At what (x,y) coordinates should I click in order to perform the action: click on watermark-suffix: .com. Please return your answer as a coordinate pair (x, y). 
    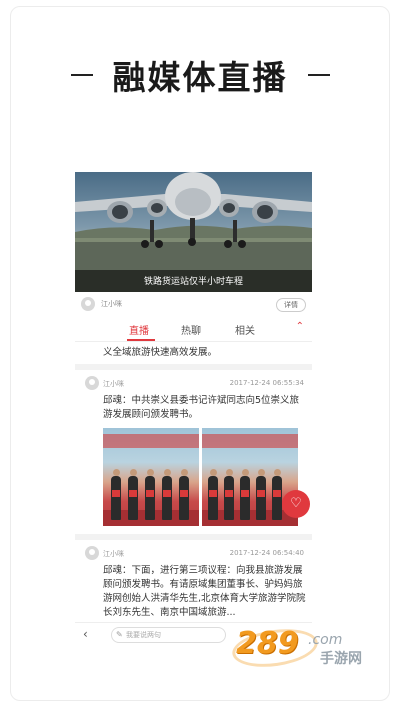
    Looking at the image, I should click on (325, 640).